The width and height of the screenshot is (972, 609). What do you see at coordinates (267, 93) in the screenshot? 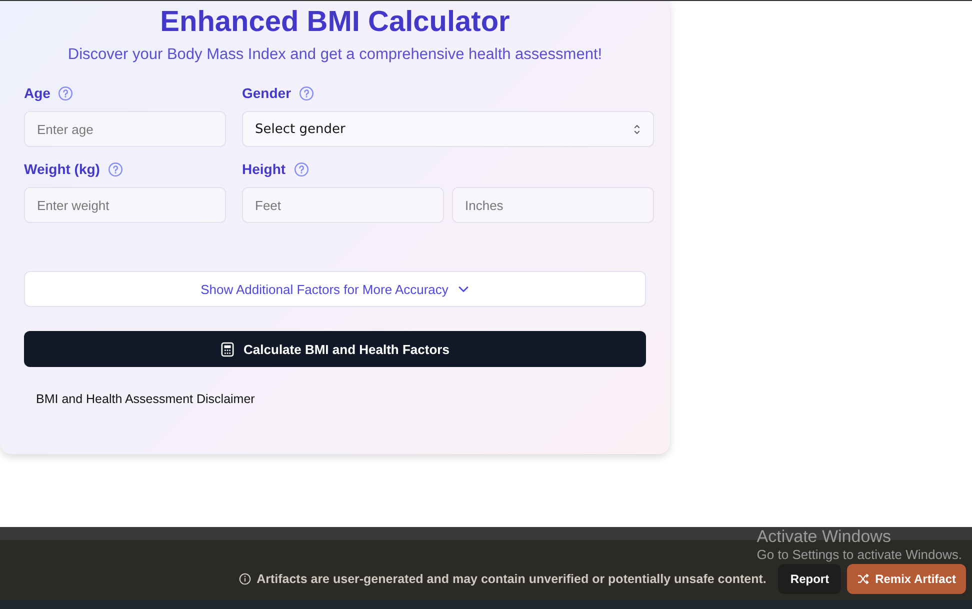
I see `field-label: Gender` at bounding box center [267, 93].